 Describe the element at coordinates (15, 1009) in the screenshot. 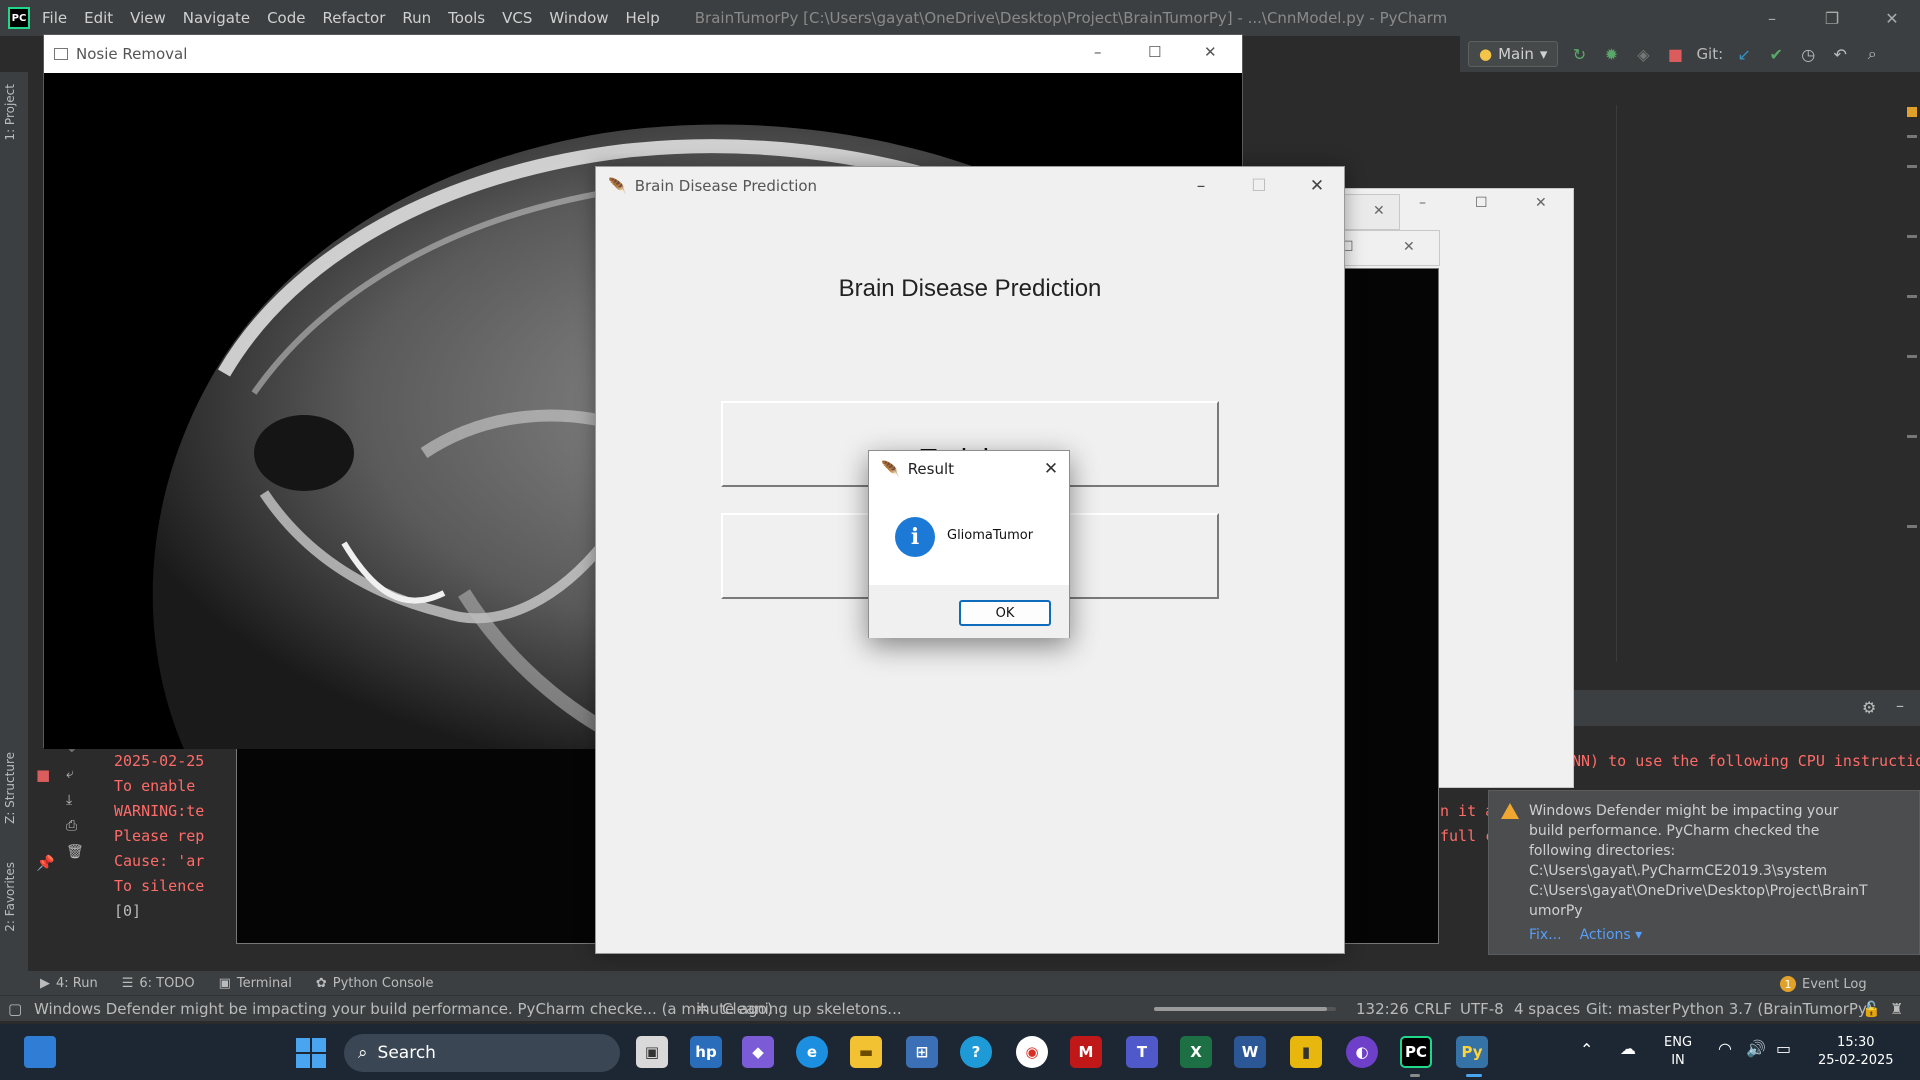

I see `toggle-tool-windows-icon: ▢` at that location.